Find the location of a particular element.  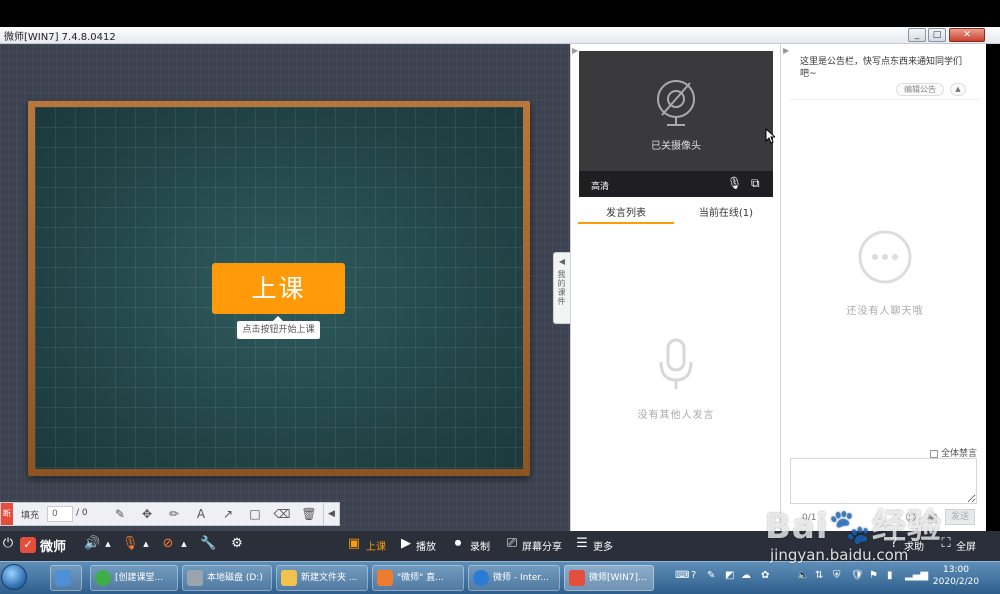

play-icon: ▶ is located at coordinates (406, 544).